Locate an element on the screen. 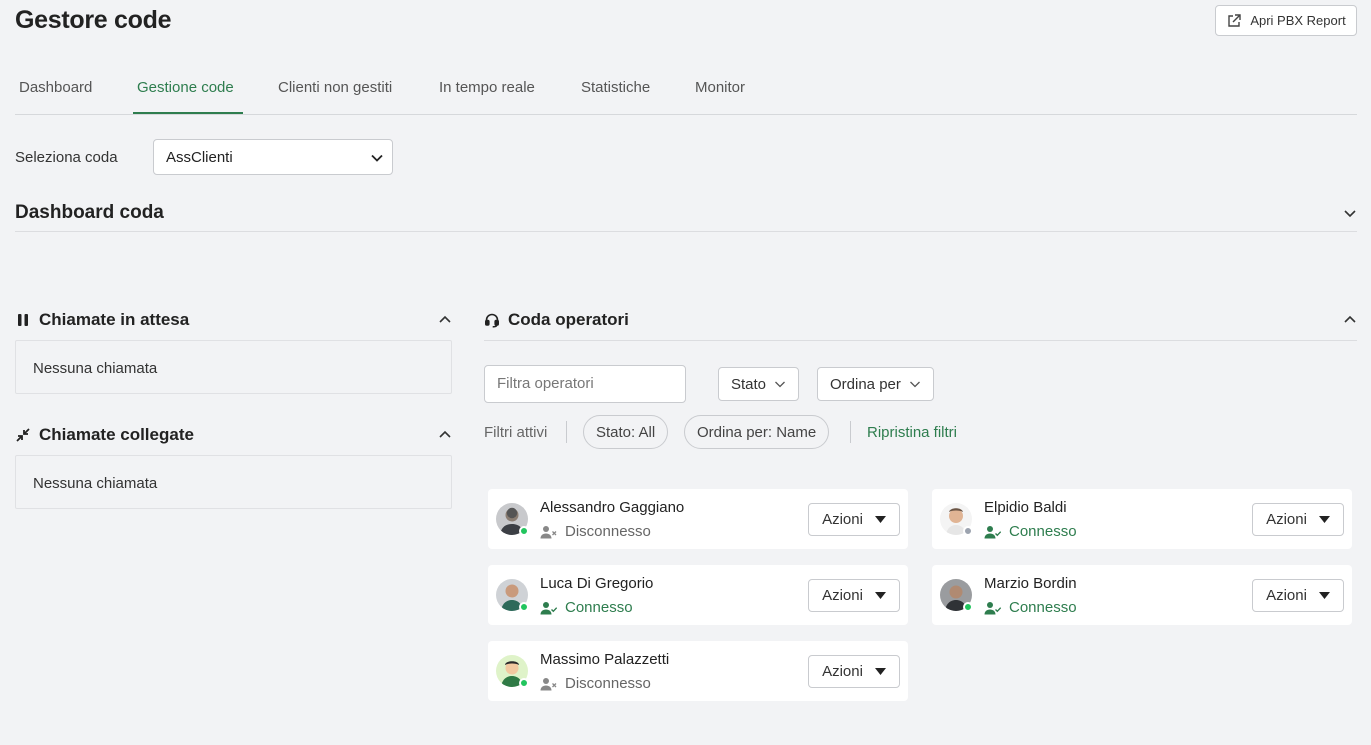 Image resolution: width=1371 pixels, height=745 pixels. collapse-arrows-icon is located at coordinates (23, 435).